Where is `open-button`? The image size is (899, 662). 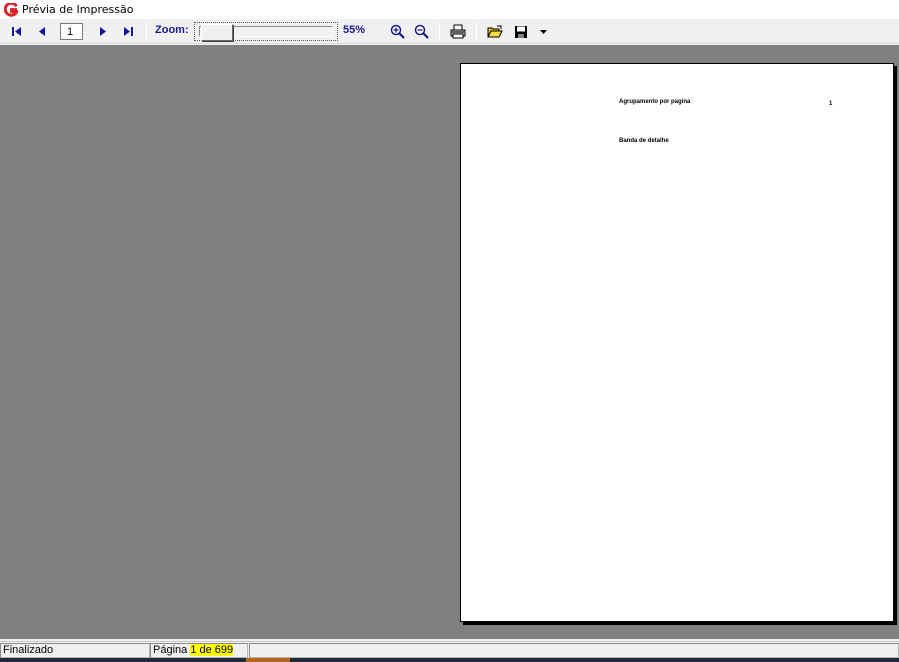
open-button is located at coordinates (495, 31).